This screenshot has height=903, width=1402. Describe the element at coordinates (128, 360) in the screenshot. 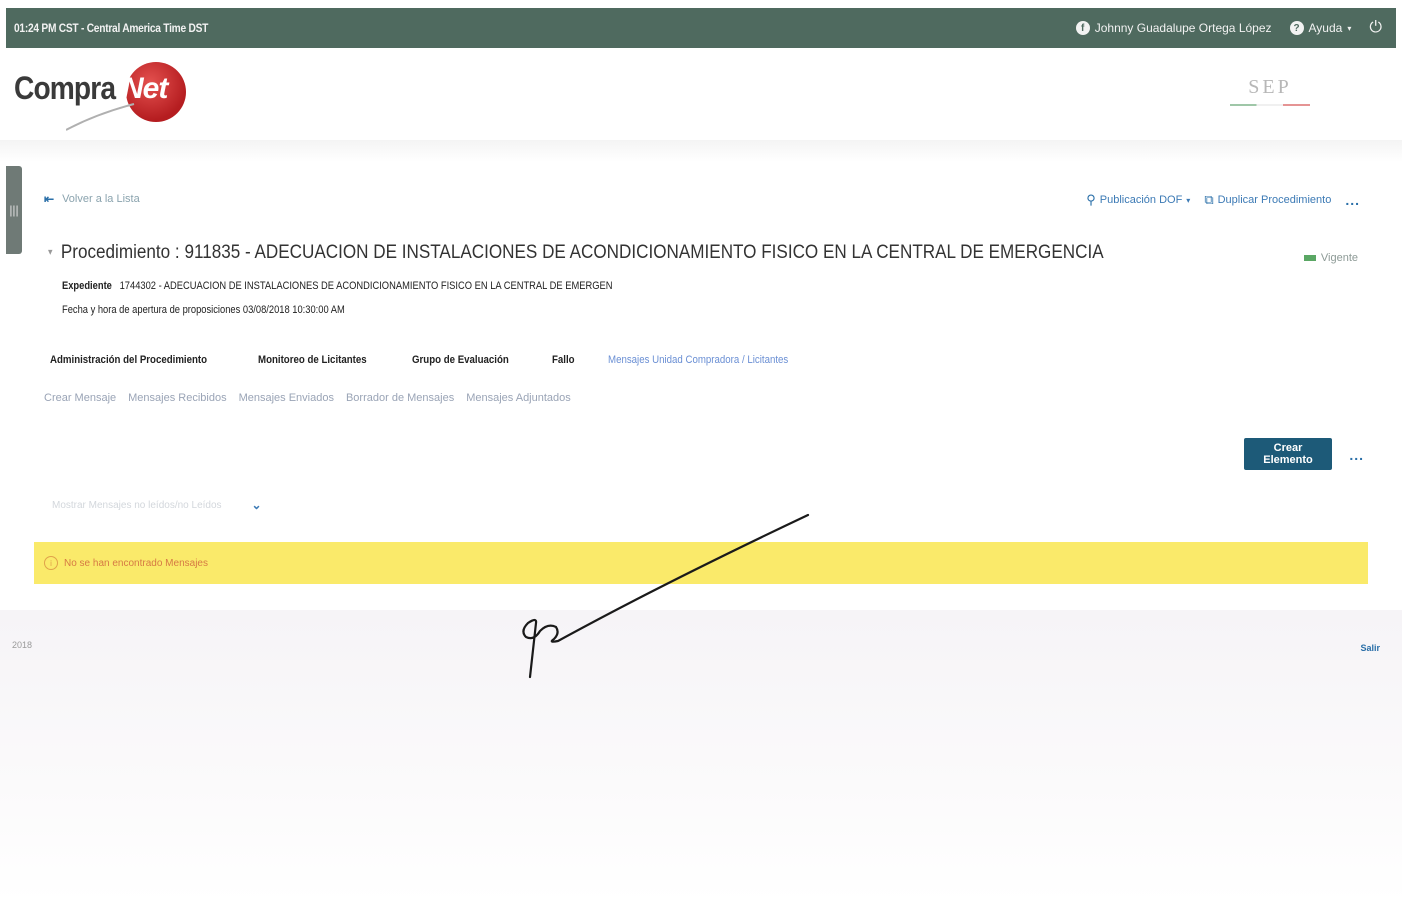

I see `tab-administracion: Administración del Procedimiento` at that location.